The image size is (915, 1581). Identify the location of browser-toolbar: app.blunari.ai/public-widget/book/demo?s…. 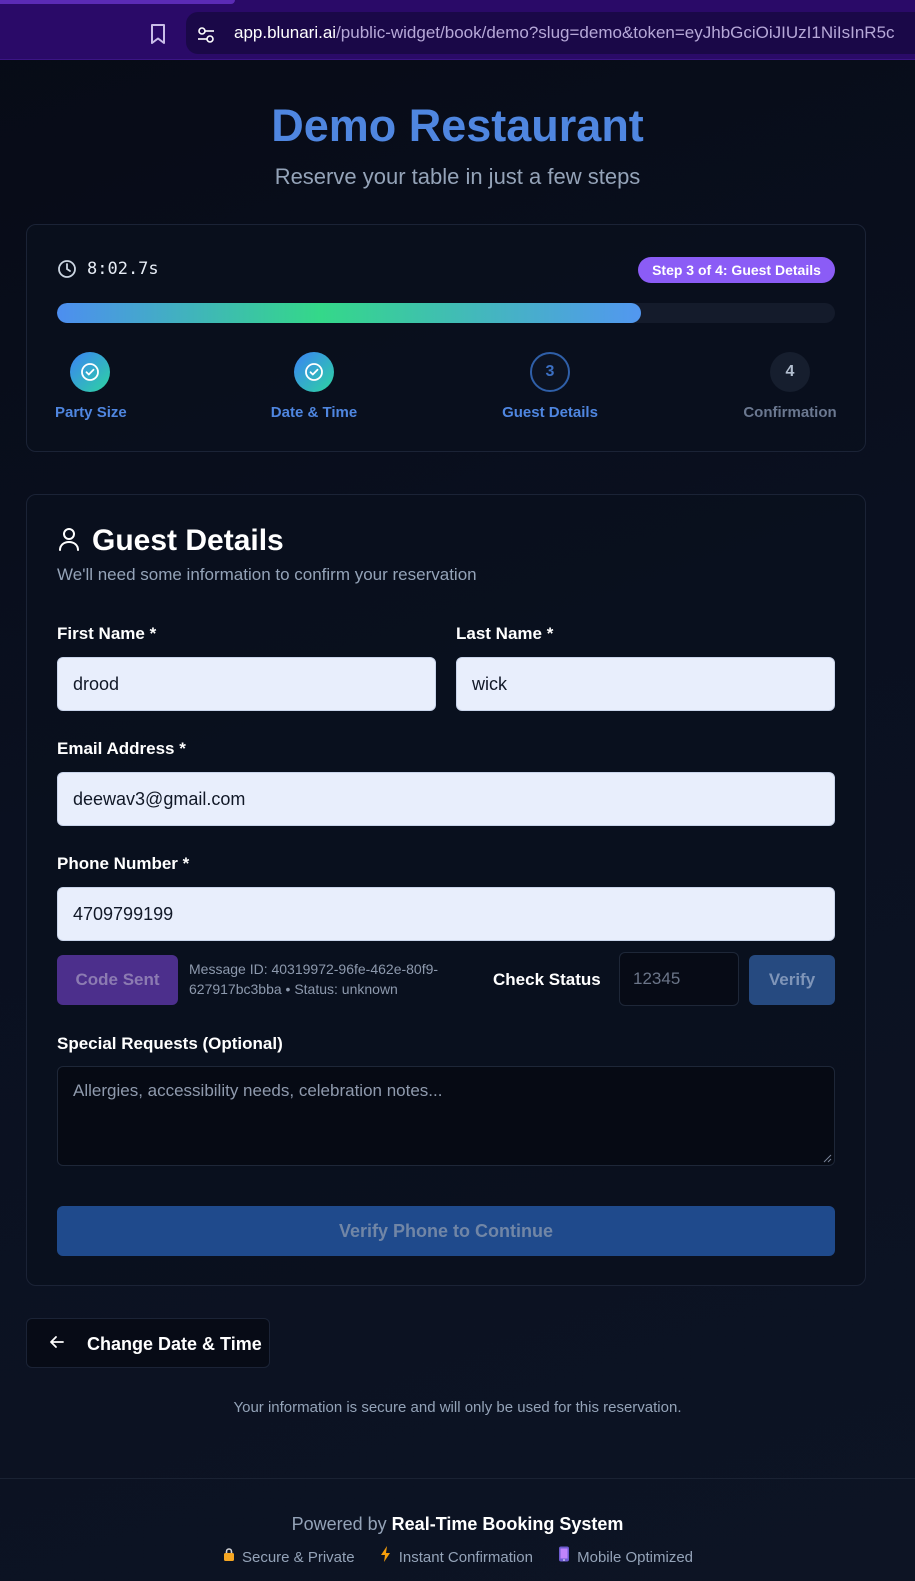
(457, 30).